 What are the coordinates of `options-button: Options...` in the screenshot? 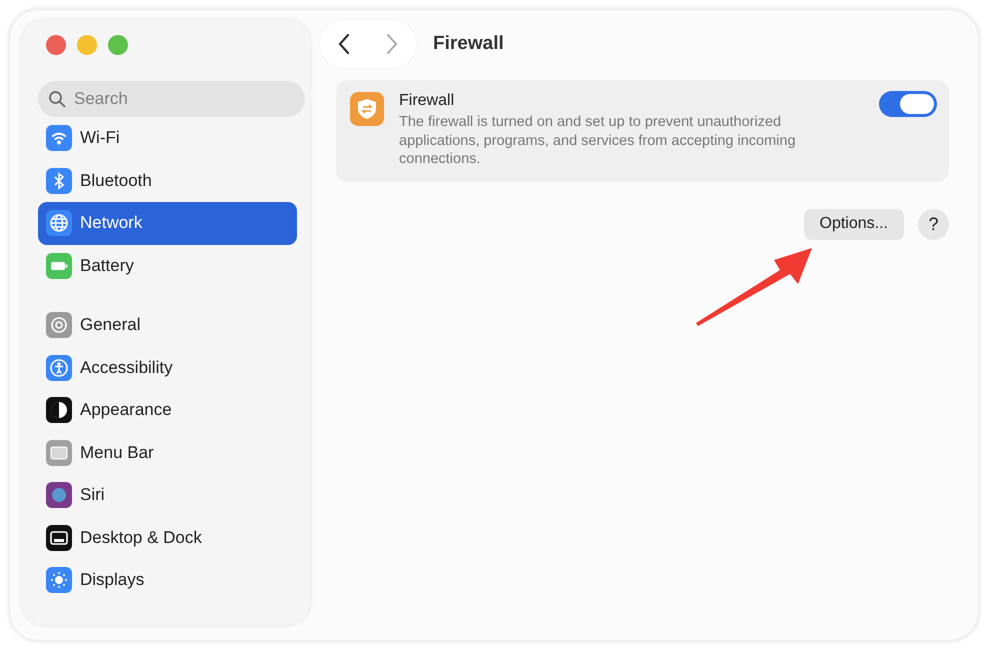 It's located at (854, 224).